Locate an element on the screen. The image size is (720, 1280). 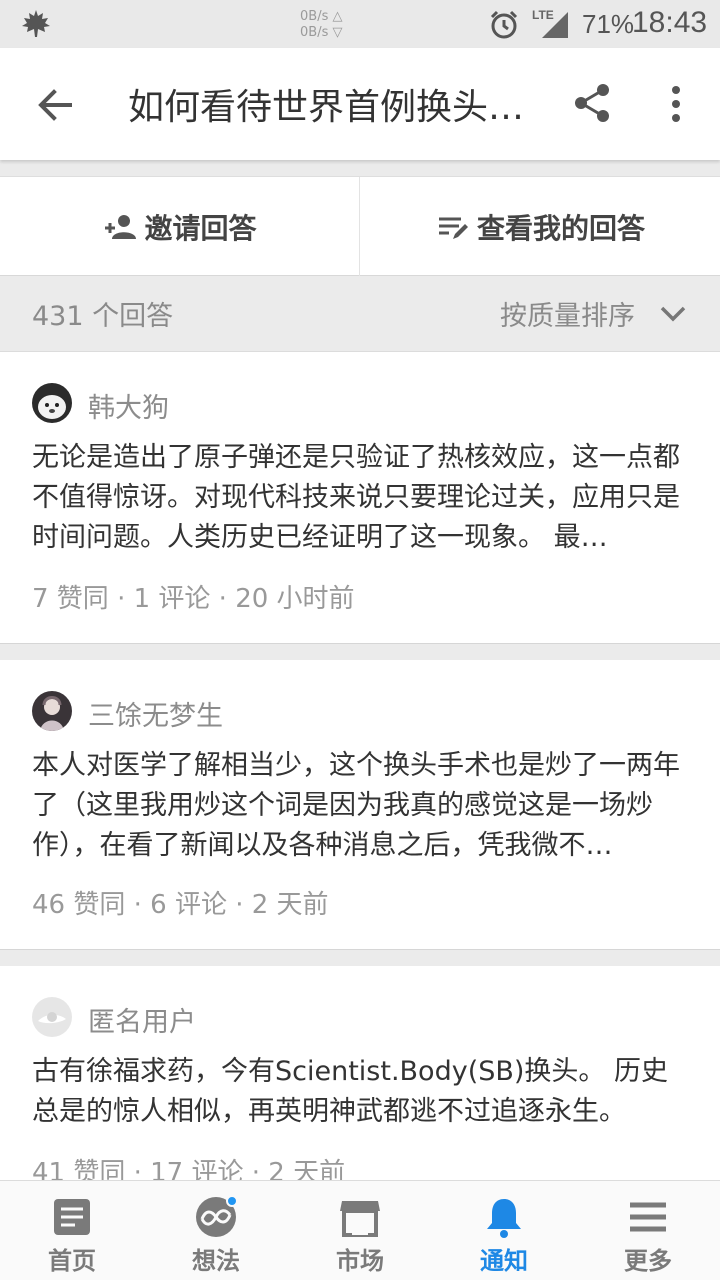
answer-count: 431 个回答 is located at coordinates (103, 316).